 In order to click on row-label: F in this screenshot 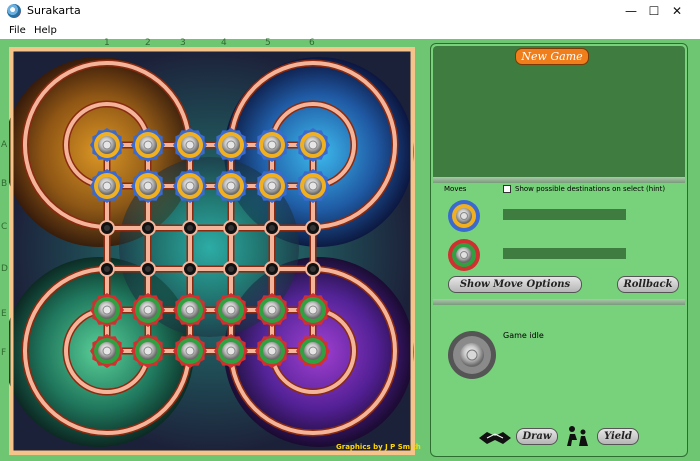, I will do `click(4, 353)`.